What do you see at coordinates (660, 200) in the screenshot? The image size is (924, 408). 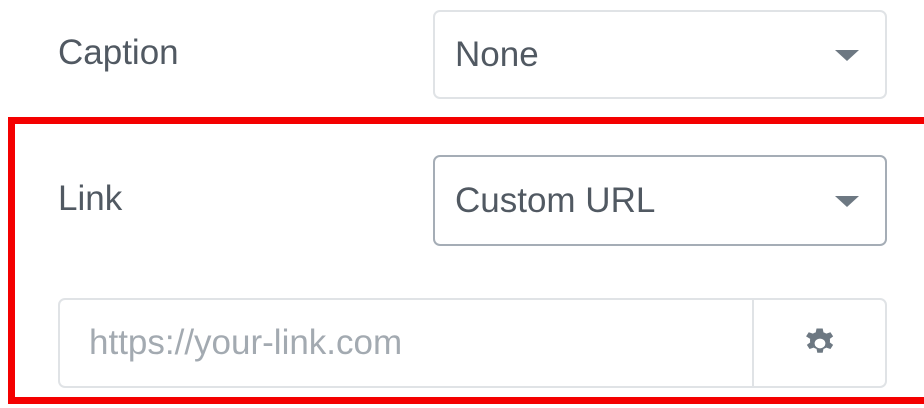 I see `link-select: Custom URL` at bounding box center [660, 200].